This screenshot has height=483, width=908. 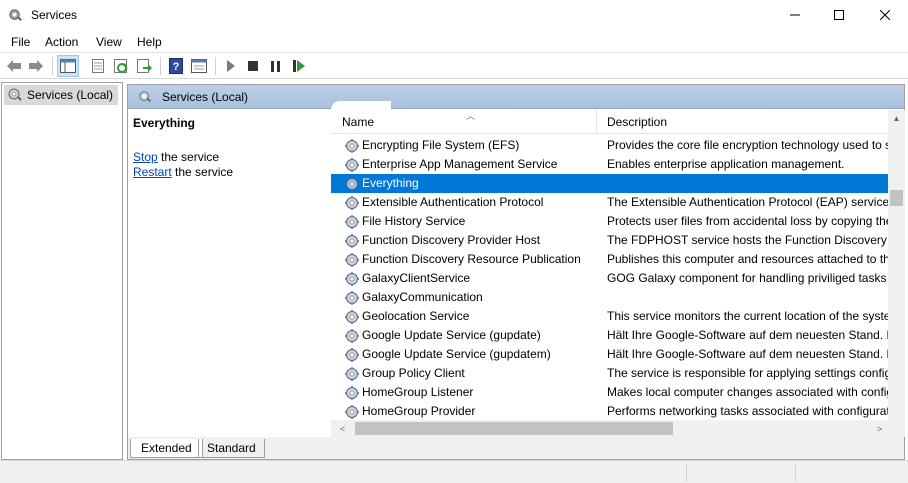 What do you see at coordinates (149, 42) in the screenshot?
I see `menu-help: Help` at bounding box center [149, 42].